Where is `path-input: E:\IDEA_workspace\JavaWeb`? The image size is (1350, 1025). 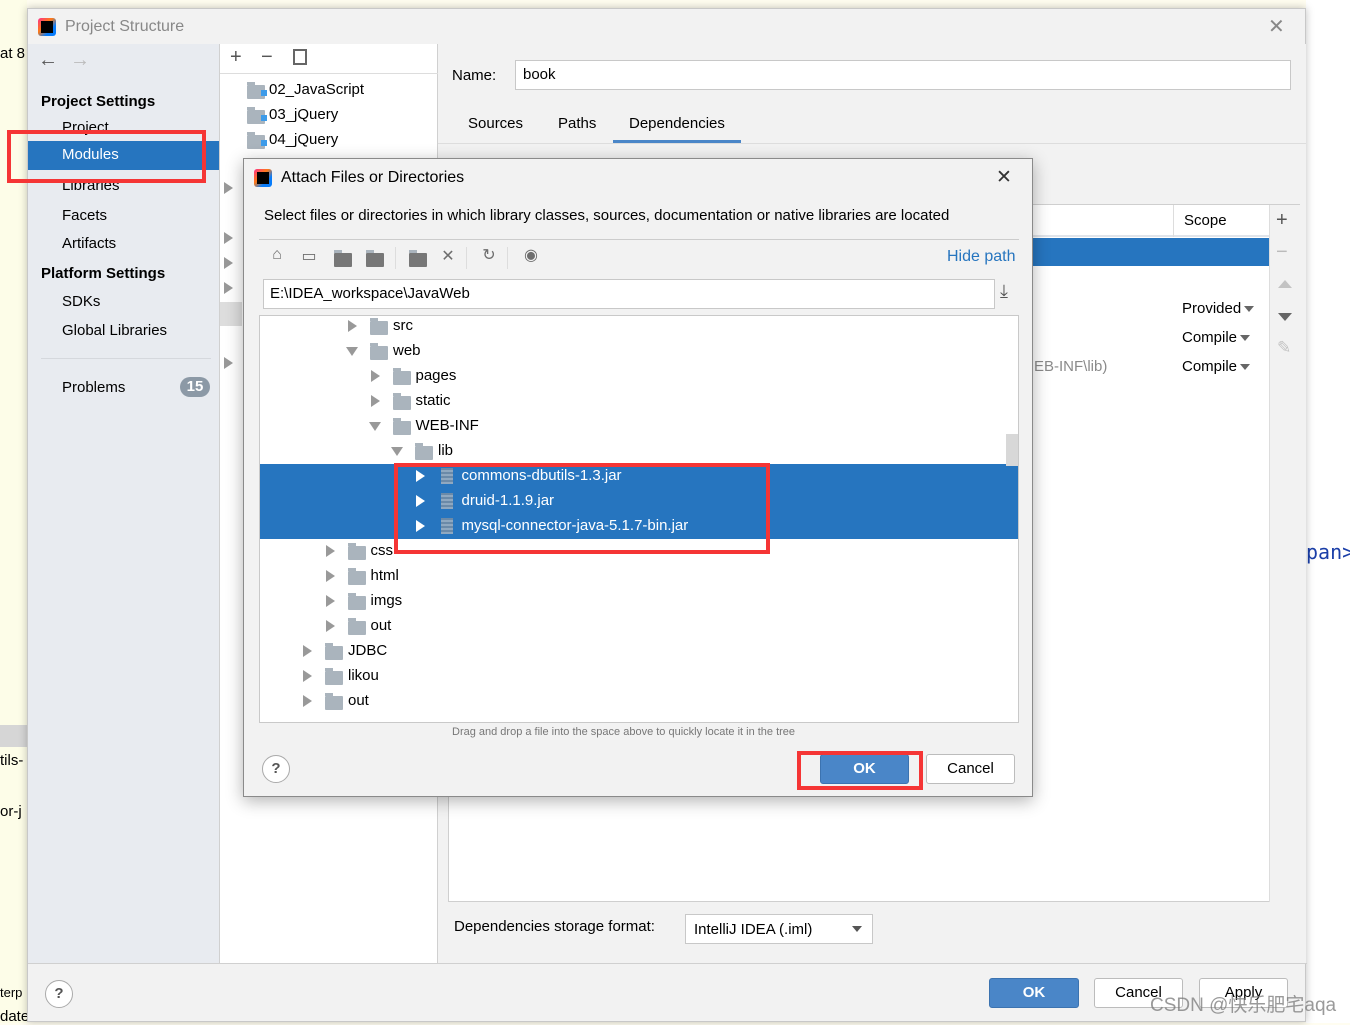
path-input: E:\IDEA_workspace\JavaWeb is located at coordinates (629, 294).